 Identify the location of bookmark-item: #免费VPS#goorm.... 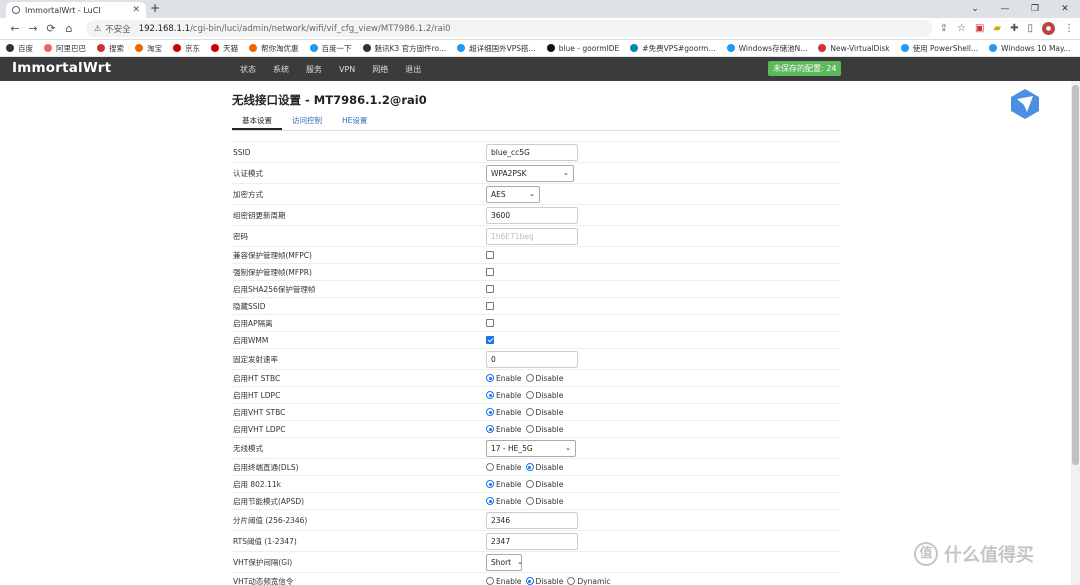
(673, 48).